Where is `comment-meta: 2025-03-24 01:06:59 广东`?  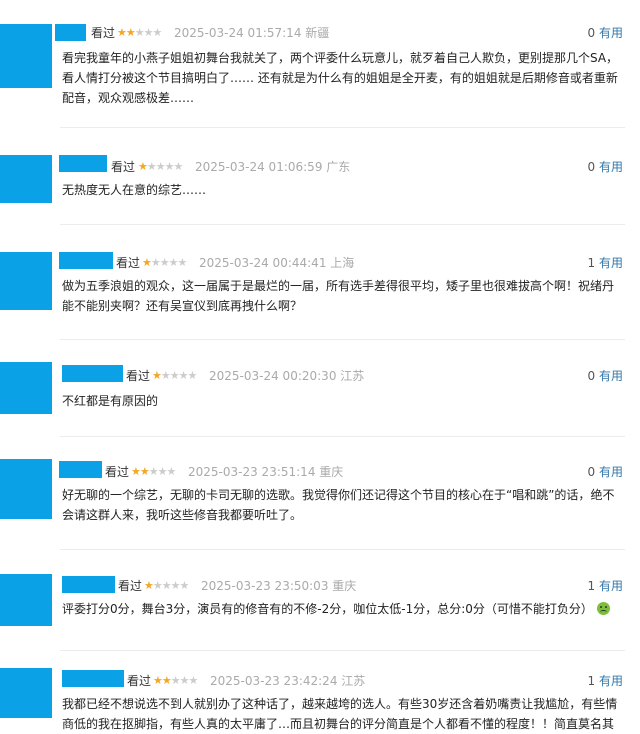 comment-meta: 2025-03-24 01:06:59 广东 is located at coordinates (272, 167).